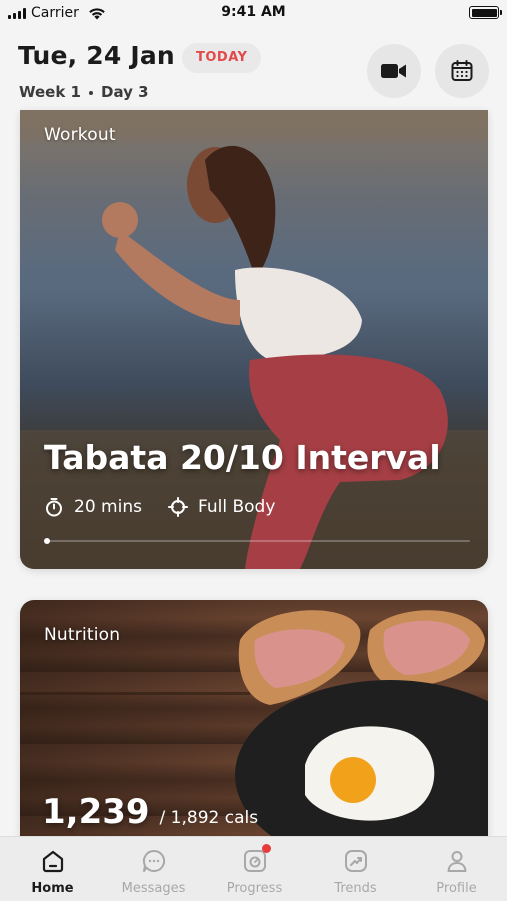  I want to click on page-title: Tue, 24 Jan, so click(96, 55).